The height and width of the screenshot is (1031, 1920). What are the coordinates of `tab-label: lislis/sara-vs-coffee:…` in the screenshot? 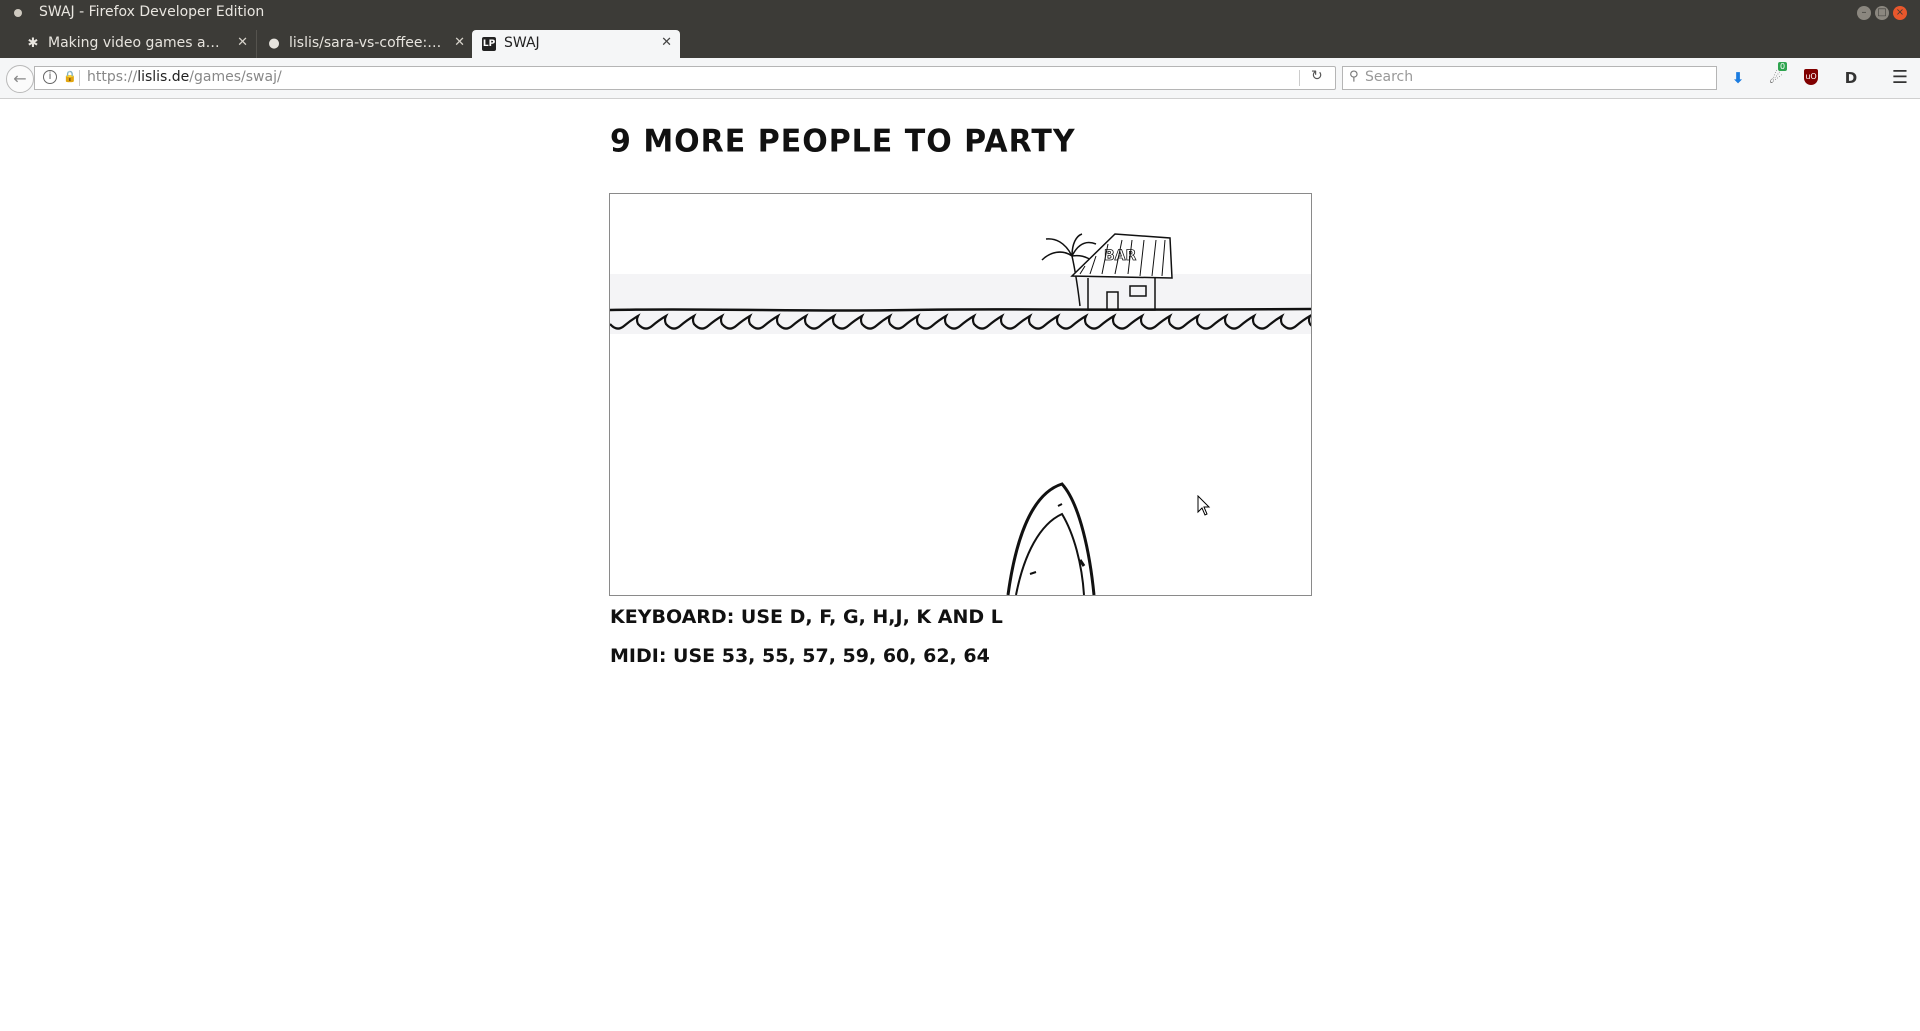 It's located at (365, 43).